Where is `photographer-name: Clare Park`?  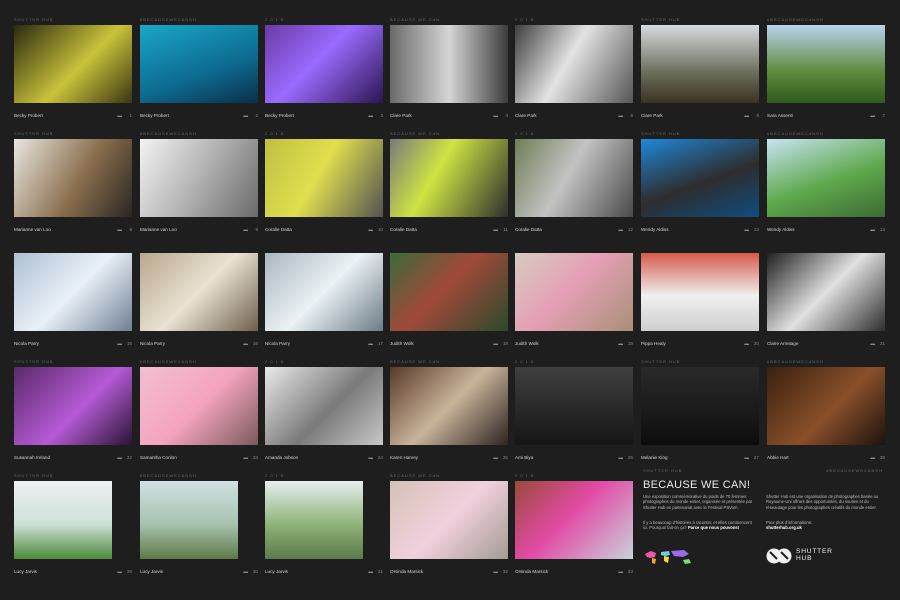 photographer-name: Clare Park is located at coordinates (401, 115).